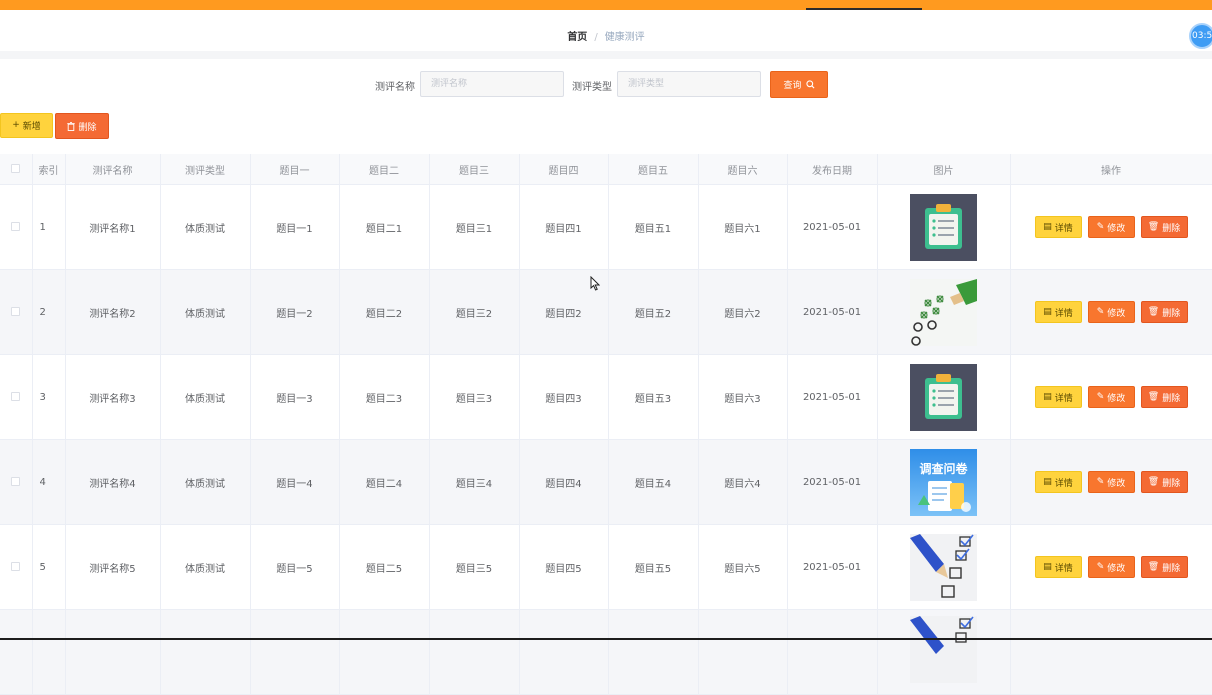 The width and height of the screenshot is (1212, 695). I want to click on search-type-input, so click(689, 84).